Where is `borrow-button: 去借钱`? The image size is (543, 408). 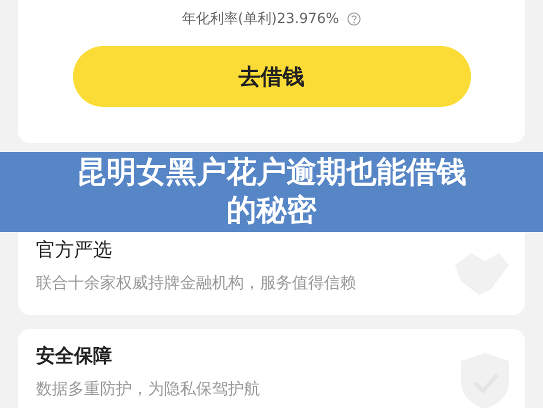
borrow-button: 去借钱 is located at coordinates (271, 76).